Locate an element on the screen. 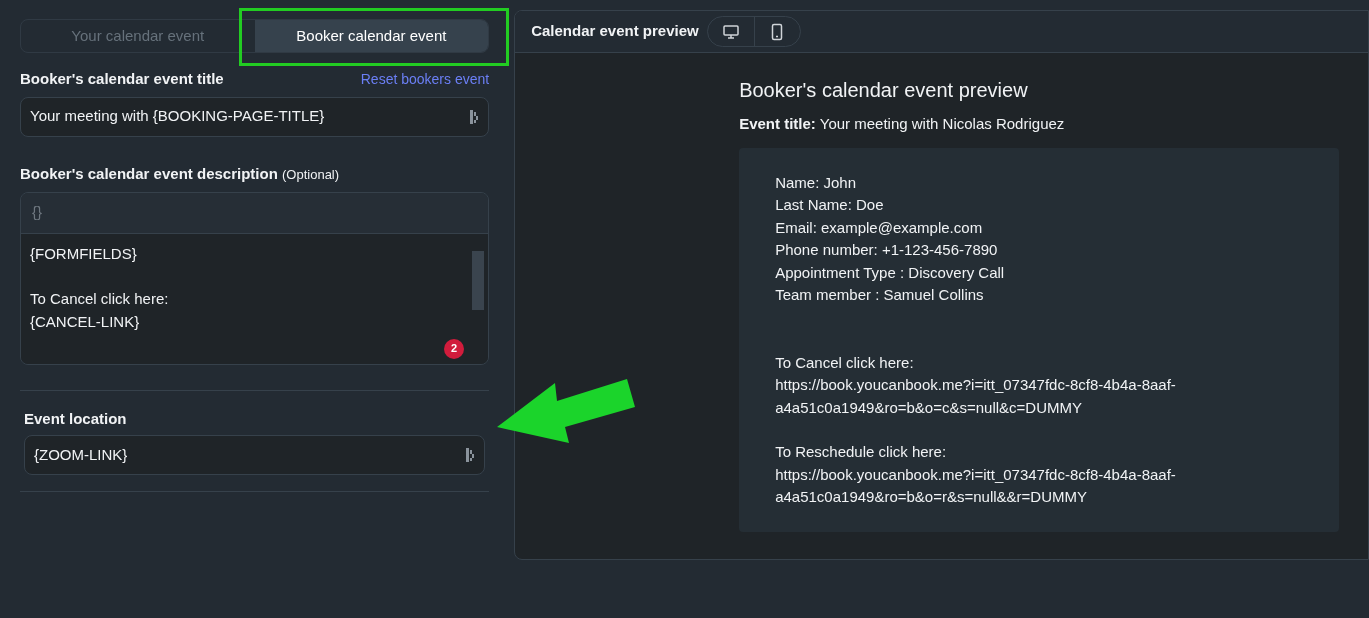 Image resolution: width=1369 pixels, height=618 pixels. scrollbar is located at coordinates (478, 280).